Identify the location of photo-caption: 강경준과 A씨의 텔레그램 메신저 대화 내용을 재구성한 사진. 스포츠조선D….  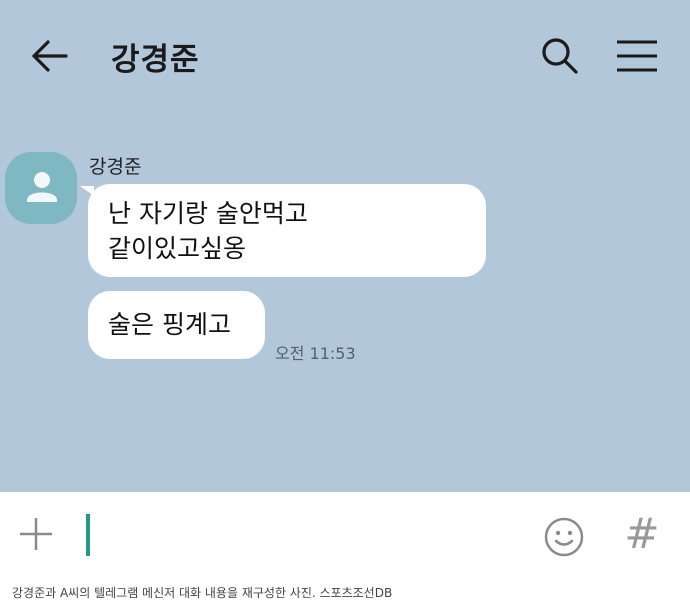
(202, 593).